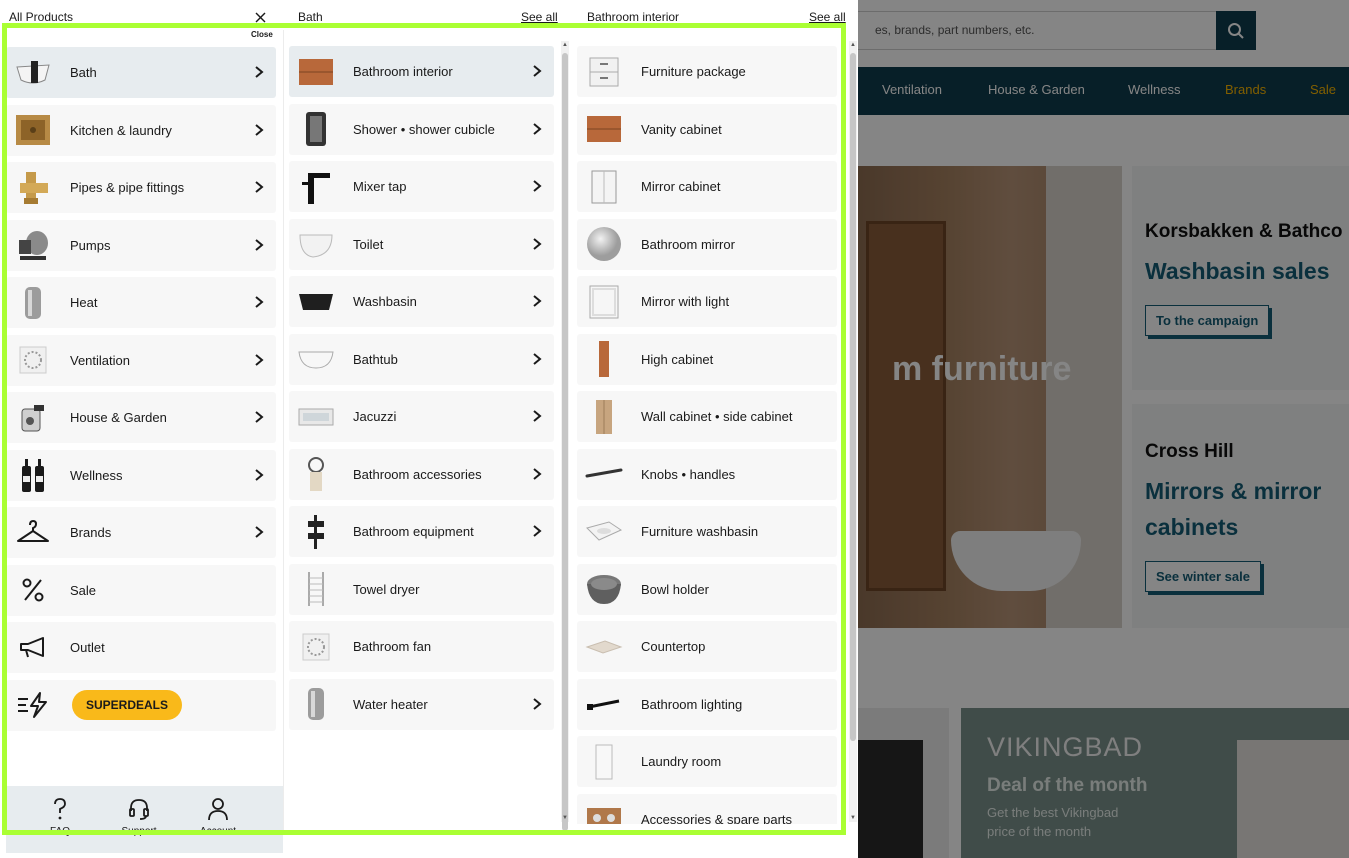  I want to click on category-house-garden: House & Garden, so click(141, 417).